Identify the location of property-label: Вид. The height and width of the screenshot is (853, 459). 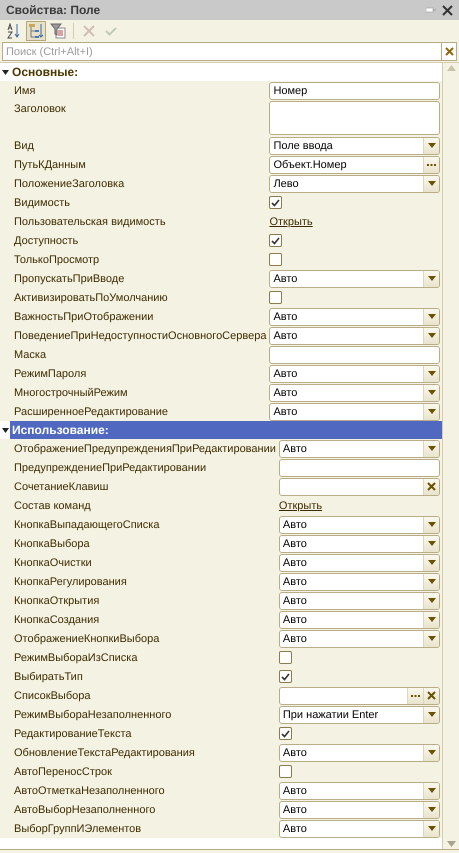
(24, 146).